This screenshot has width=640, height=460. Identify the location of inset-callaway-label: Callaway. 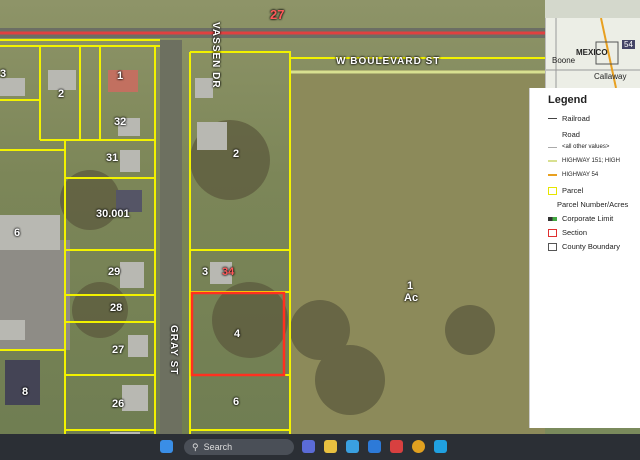
(610, 76).